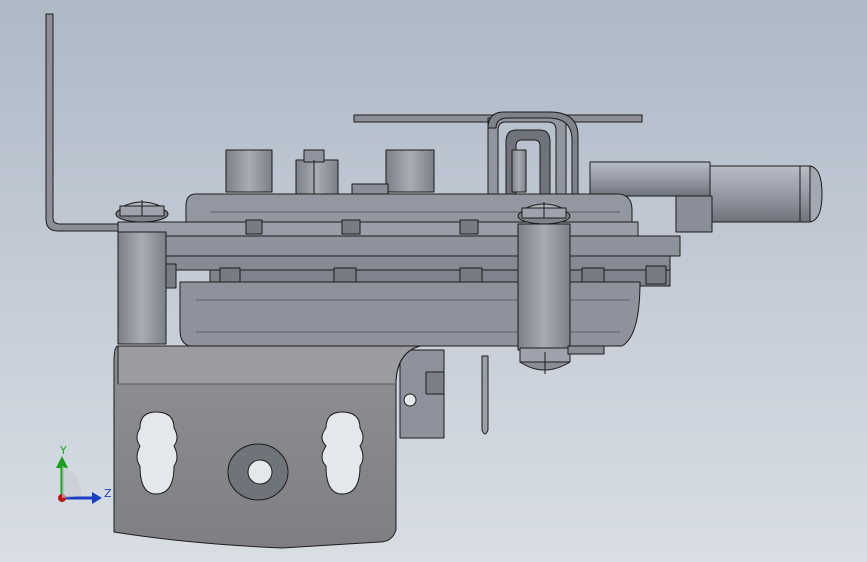  What do you see at coordinates (142, 288) in the screenshot?
I see `left-side-boss` at bounding box center [142, 288].